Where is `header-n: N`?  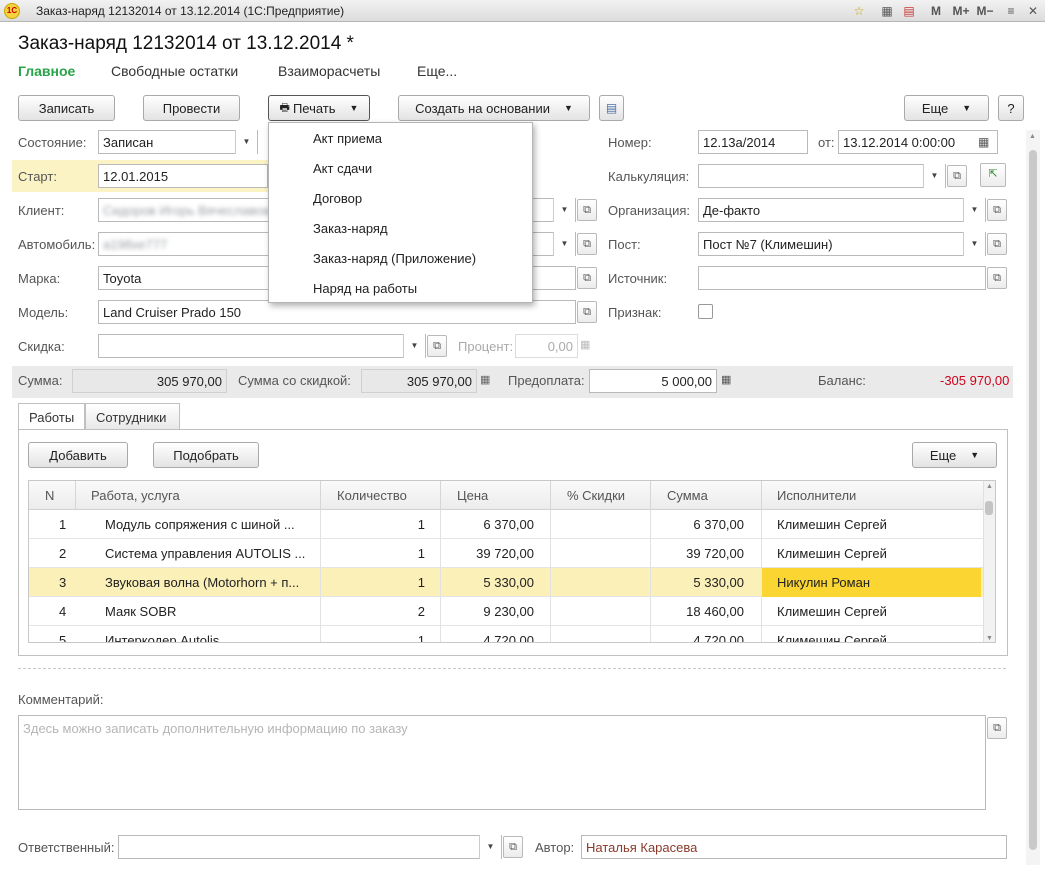
header-n: N is located at coordinates (49, 495).